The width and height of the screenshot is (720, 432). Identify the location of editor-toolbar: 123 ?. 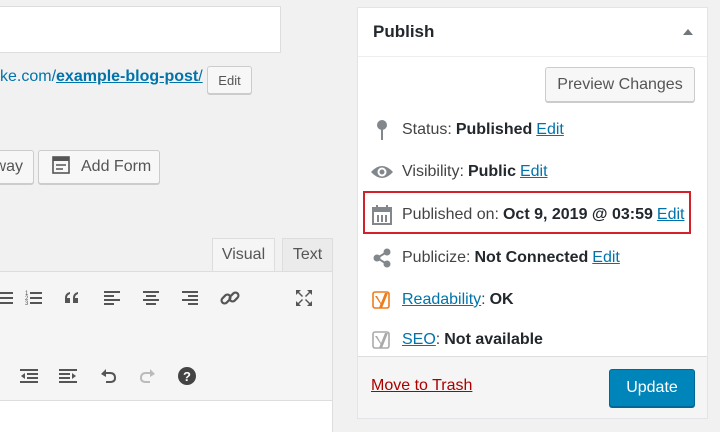
(166, 336).